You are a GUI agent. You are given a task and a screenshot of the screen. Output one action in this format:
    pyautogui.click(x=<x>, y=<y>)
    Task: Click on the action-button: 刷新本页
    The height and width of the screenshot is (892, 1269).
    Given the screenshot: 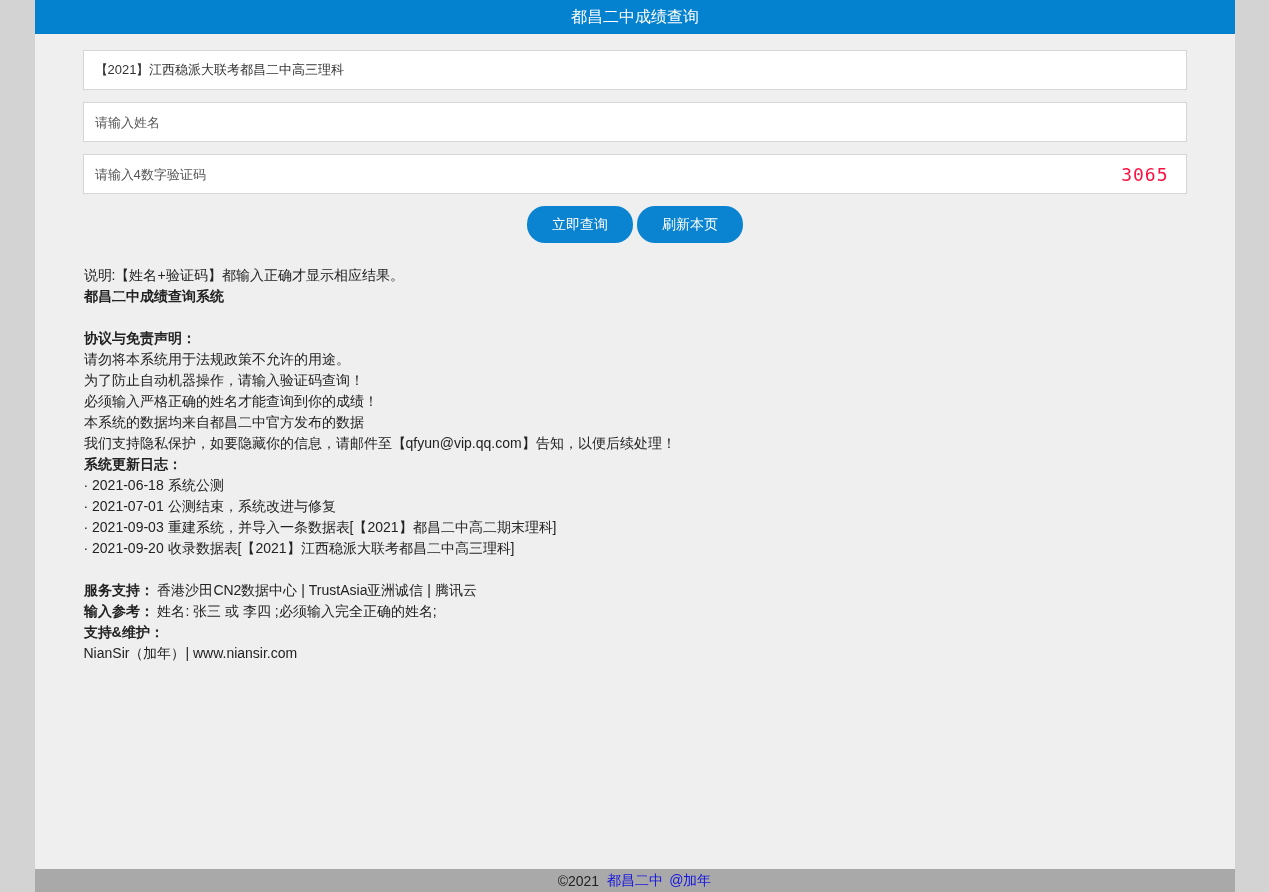 What is the action you would take?
    pyautogui.click(x=689, y=224)
    